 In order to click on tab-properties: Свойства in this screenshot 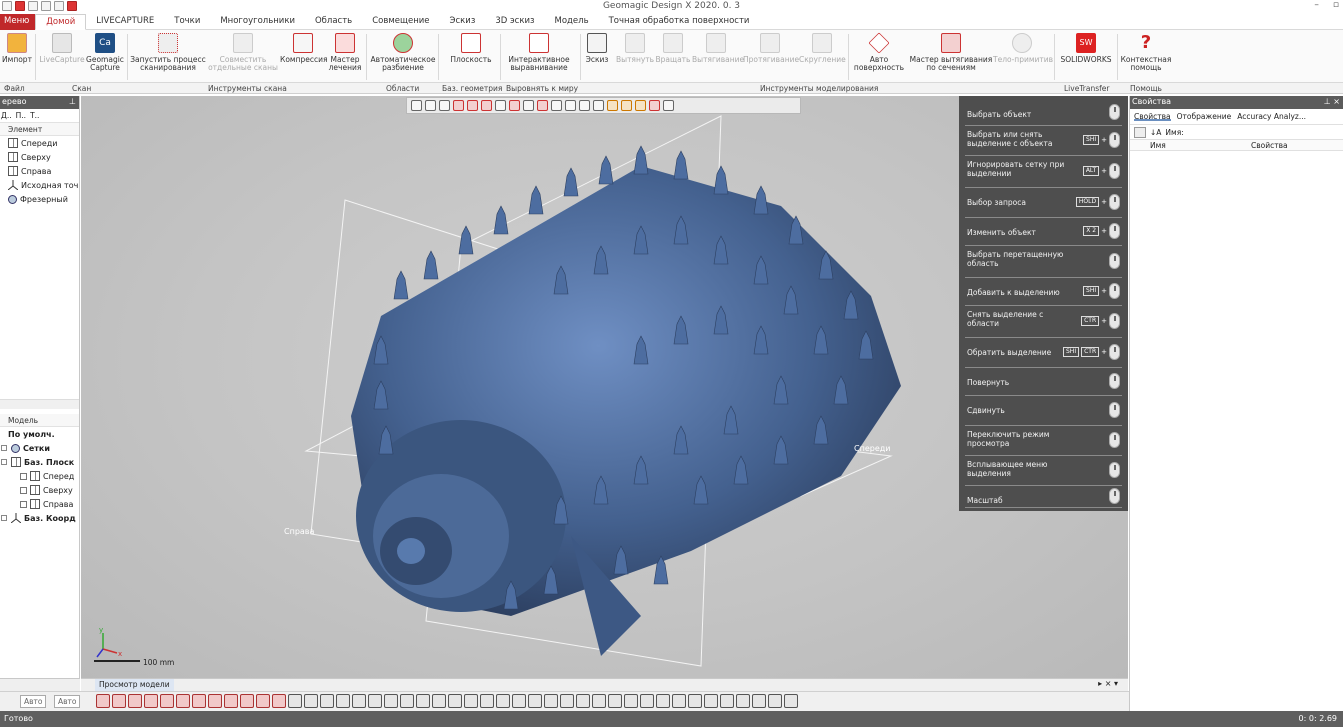, I will do `click(1152, 116)`.